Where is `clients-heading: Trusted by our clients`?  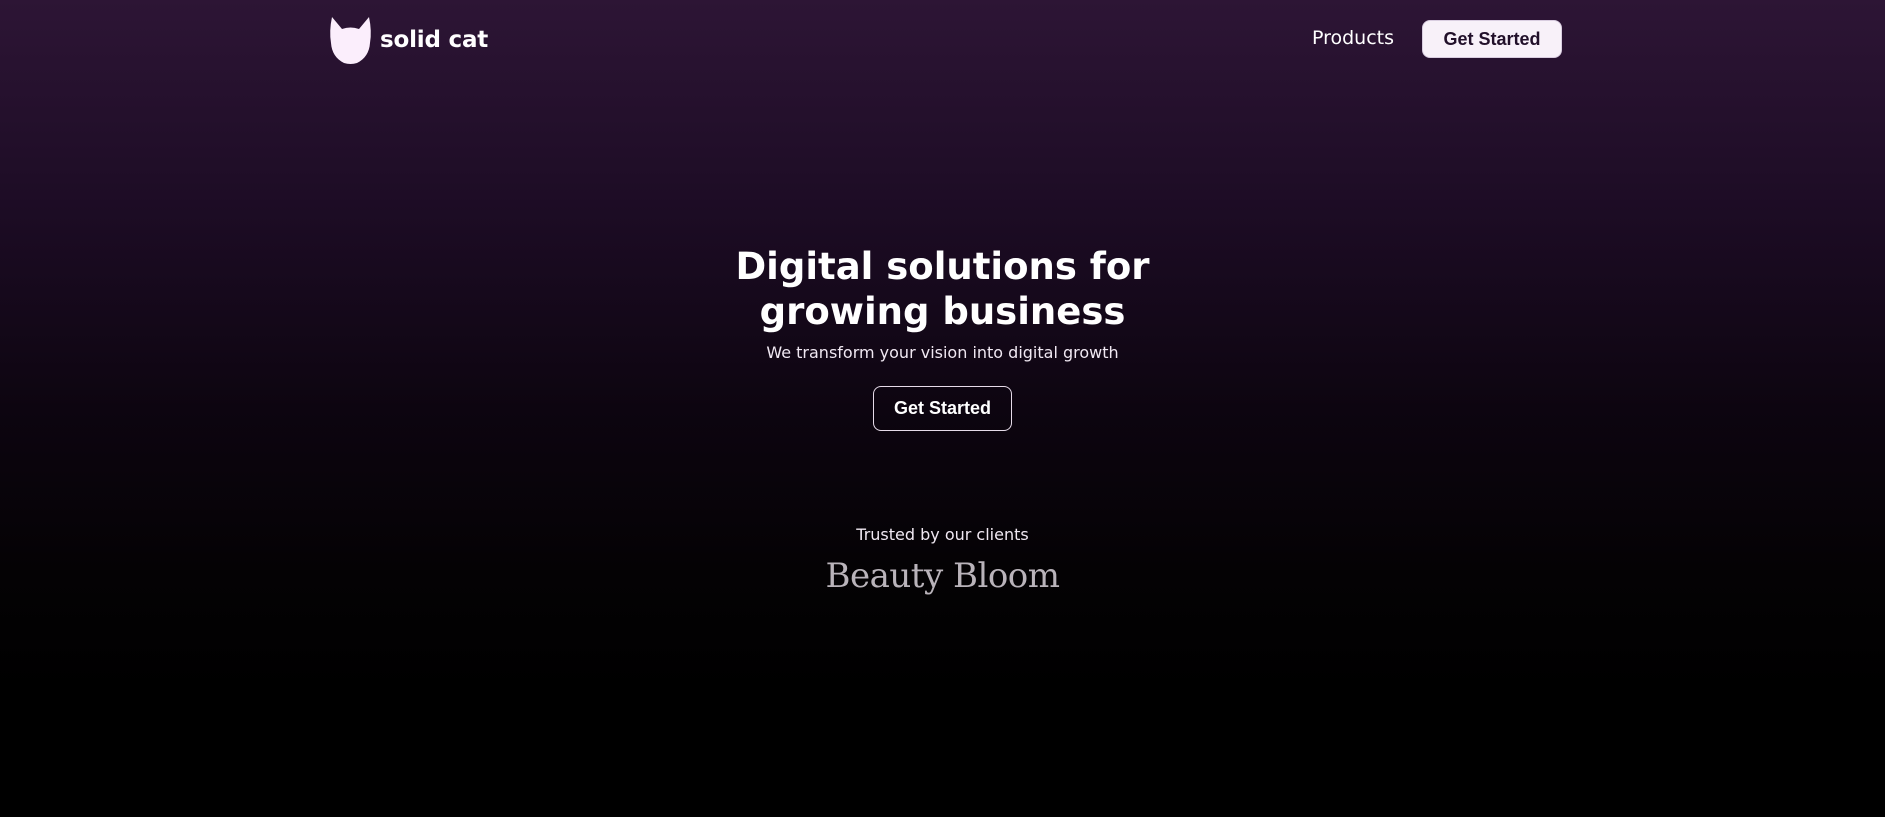 clients-heading: Trusted by our clients is located at coordinates (942, 534).